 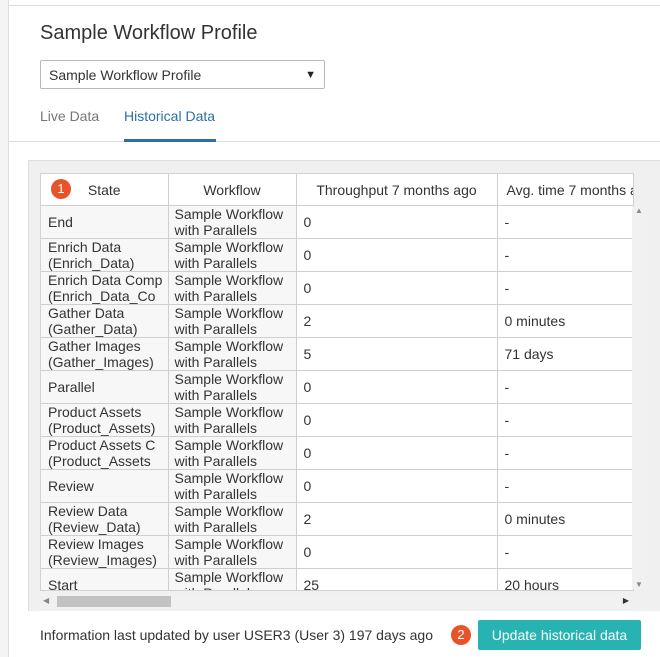 I want to click on throughput-cell: 5, so click(x=397, y=354).